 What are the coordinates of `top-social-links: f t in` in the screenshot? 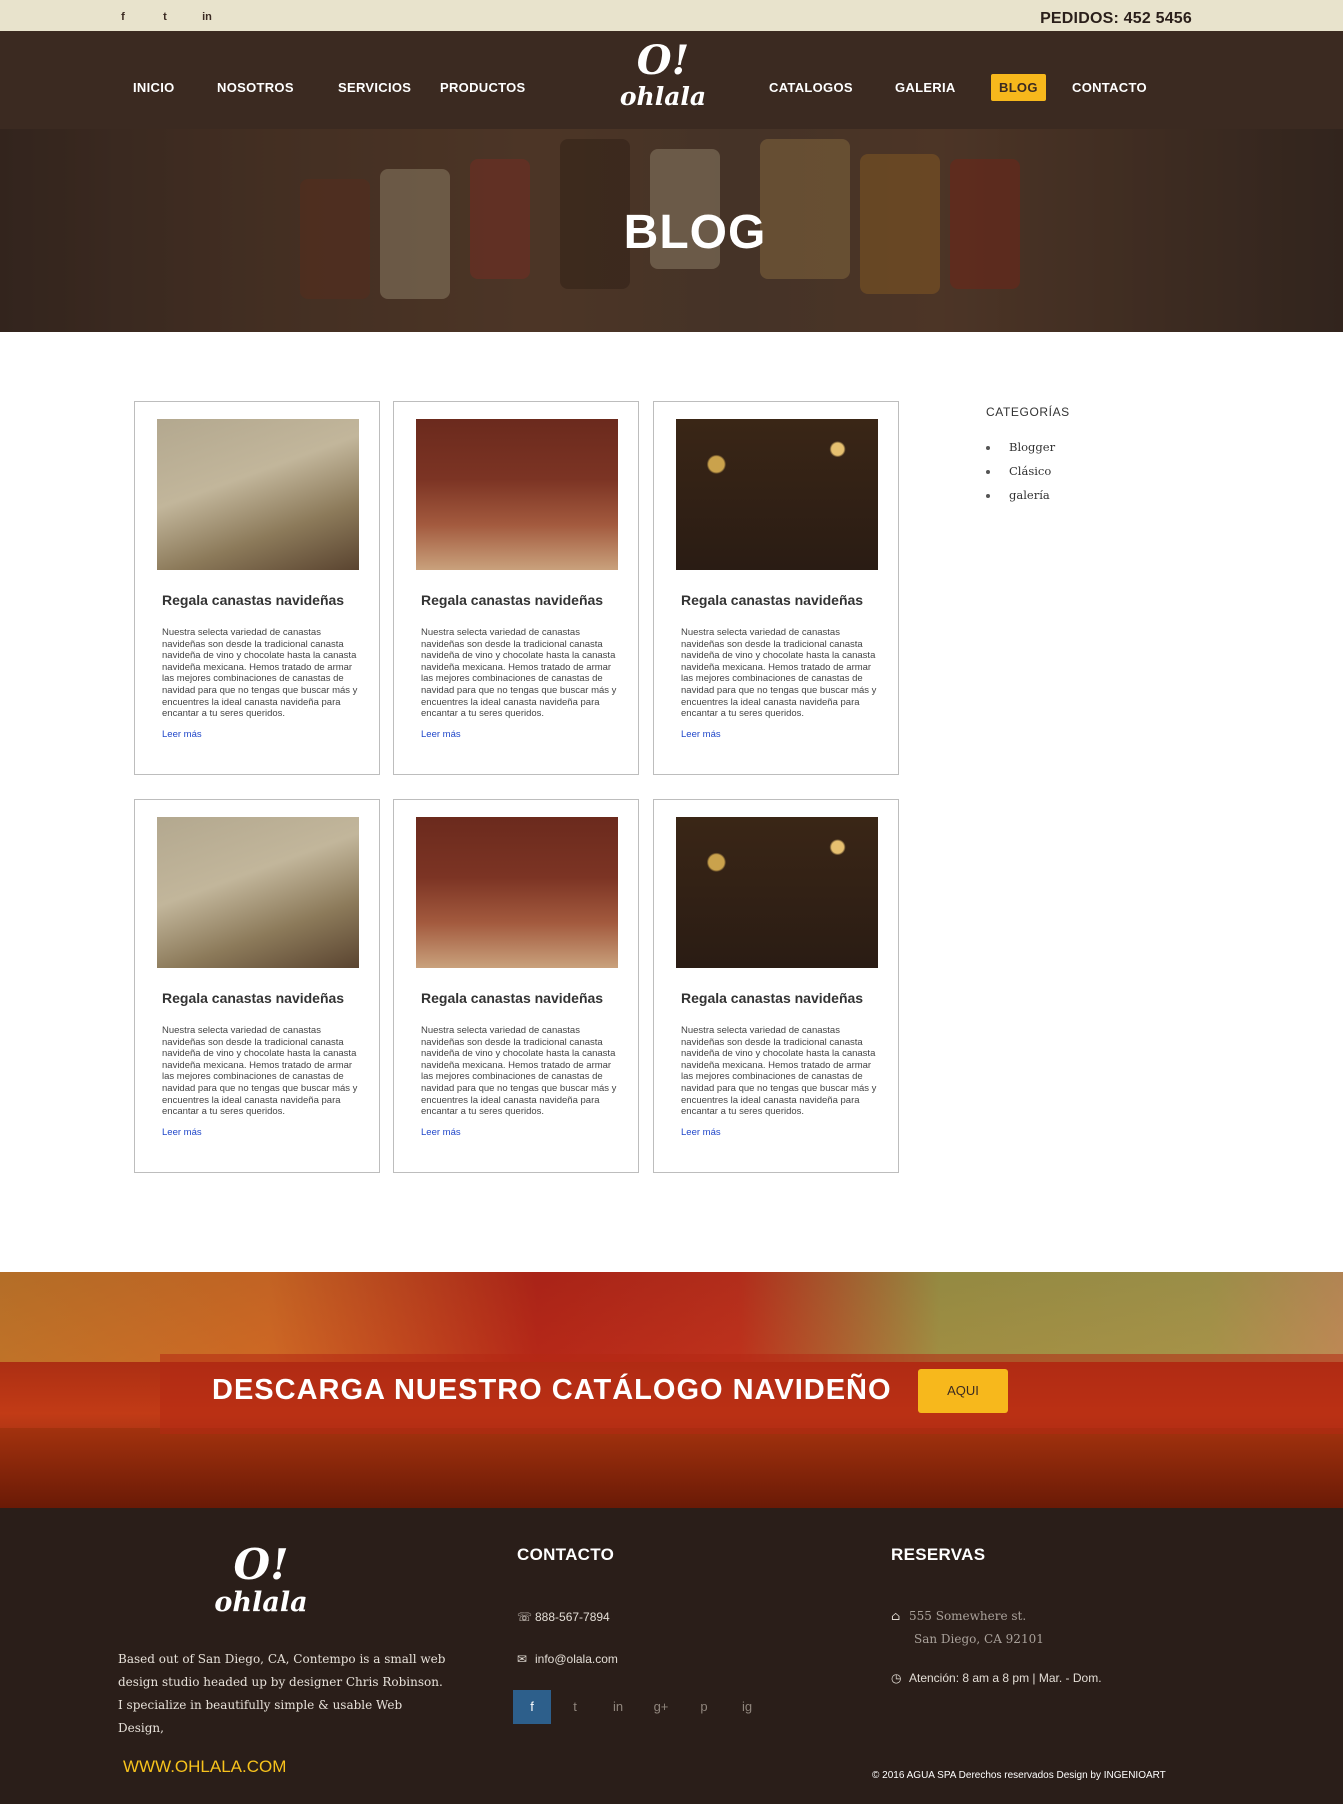 It's located at (165, 17).